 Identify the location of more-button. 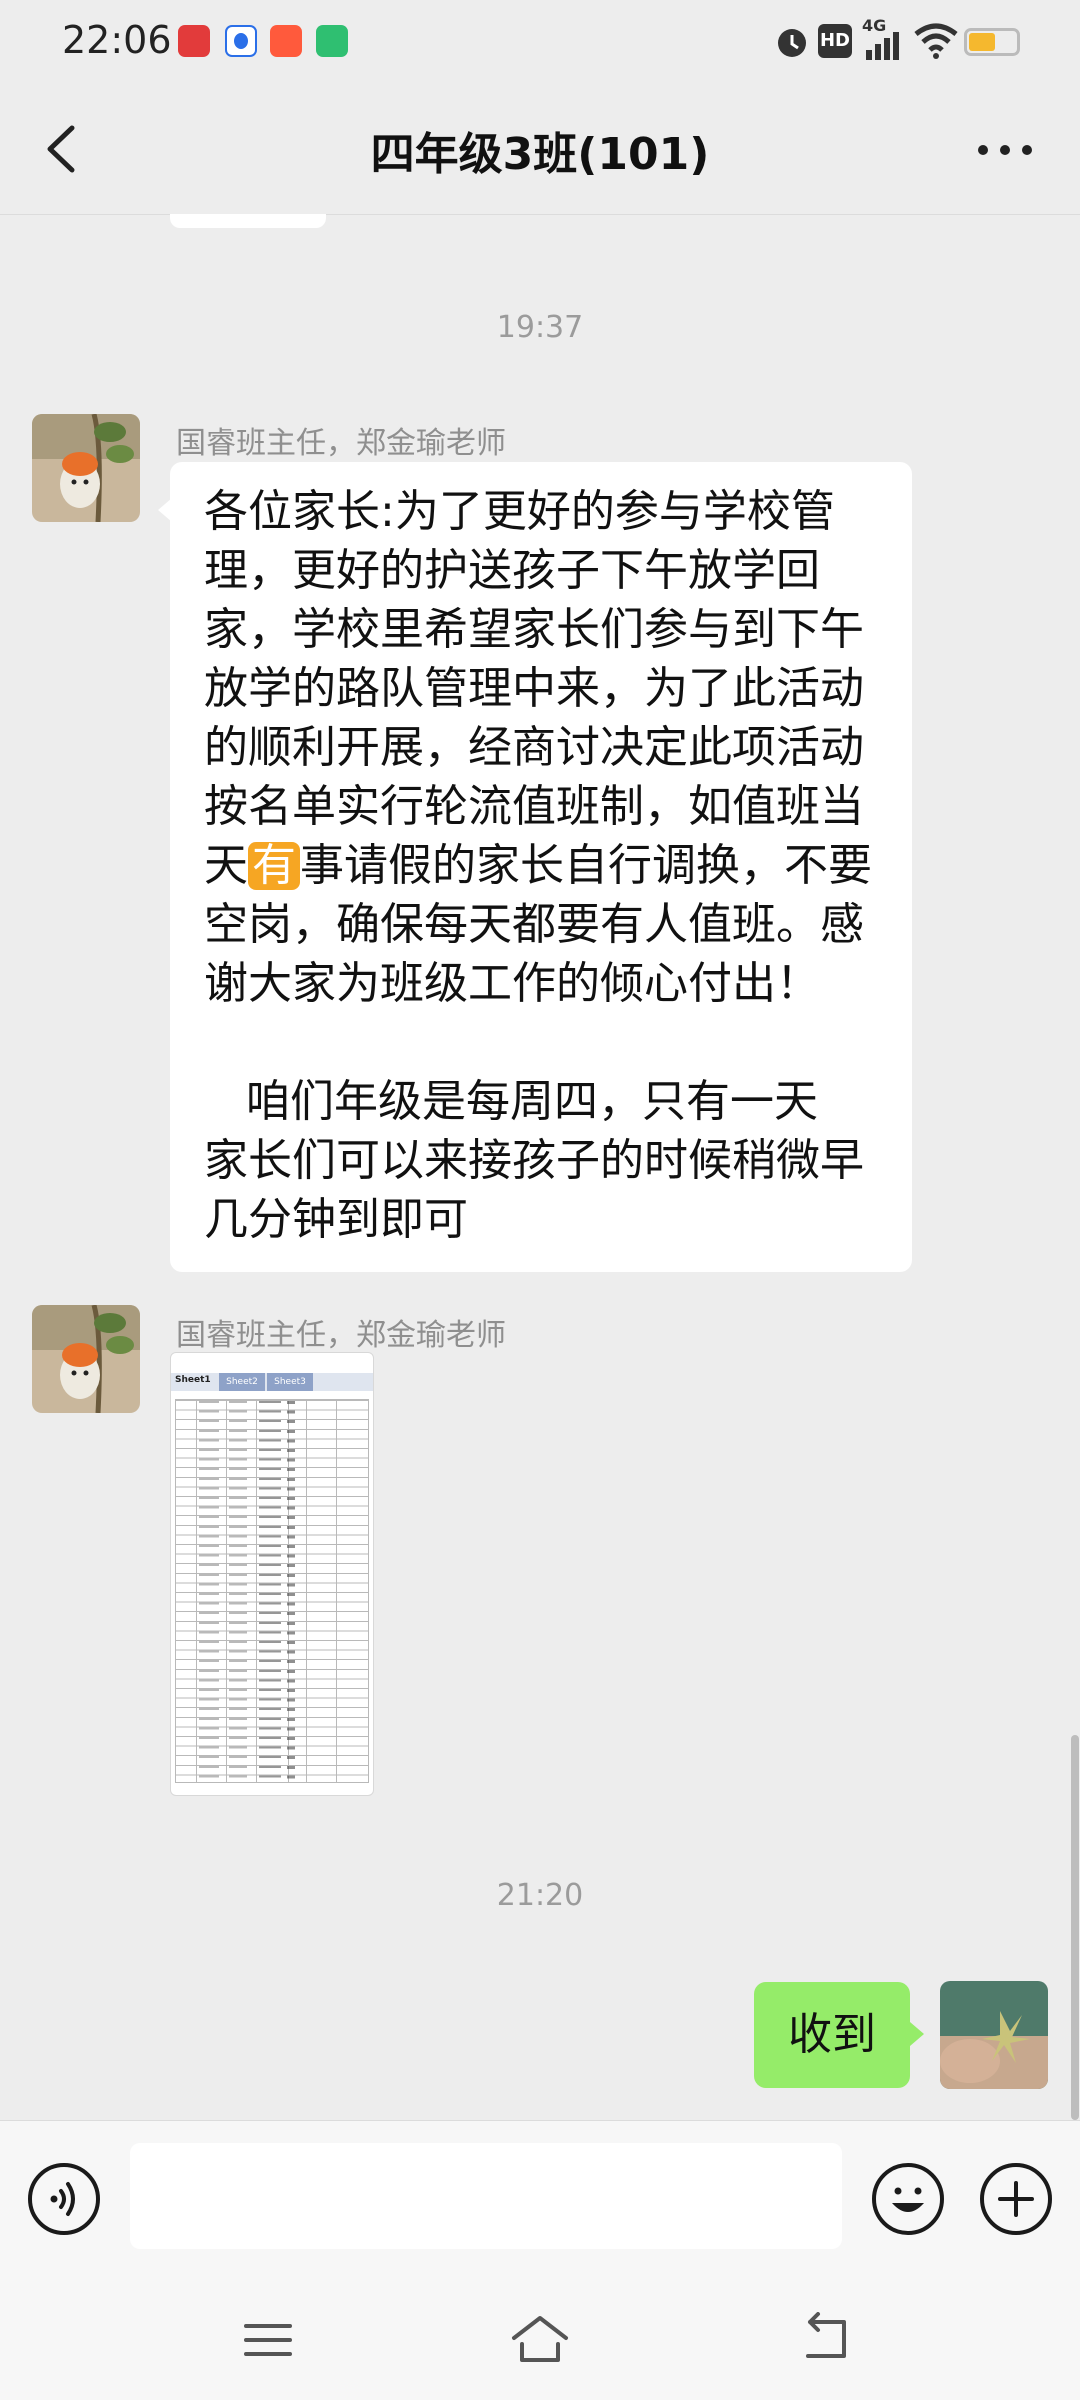
(1005, 150).